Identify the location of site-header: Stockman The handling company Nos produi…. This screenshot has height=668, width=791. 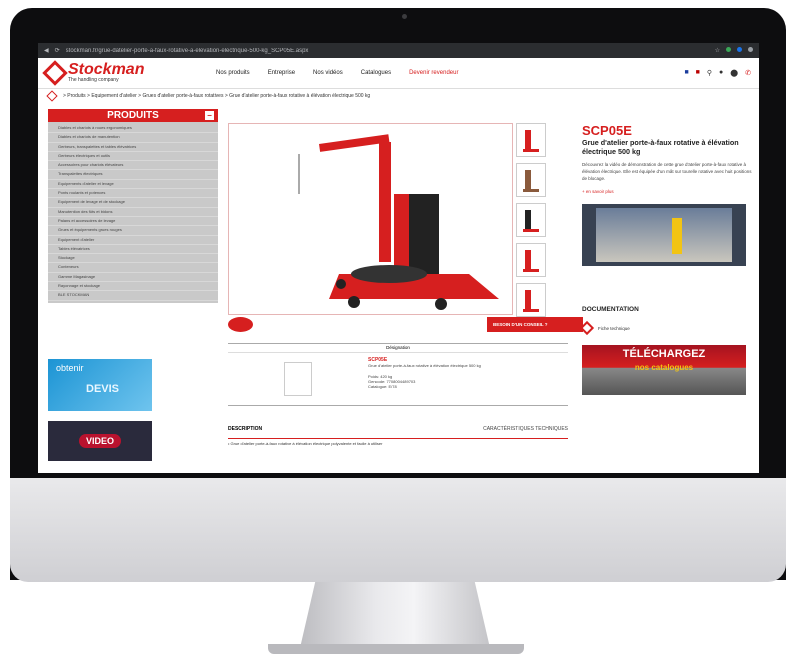
(398, 73).